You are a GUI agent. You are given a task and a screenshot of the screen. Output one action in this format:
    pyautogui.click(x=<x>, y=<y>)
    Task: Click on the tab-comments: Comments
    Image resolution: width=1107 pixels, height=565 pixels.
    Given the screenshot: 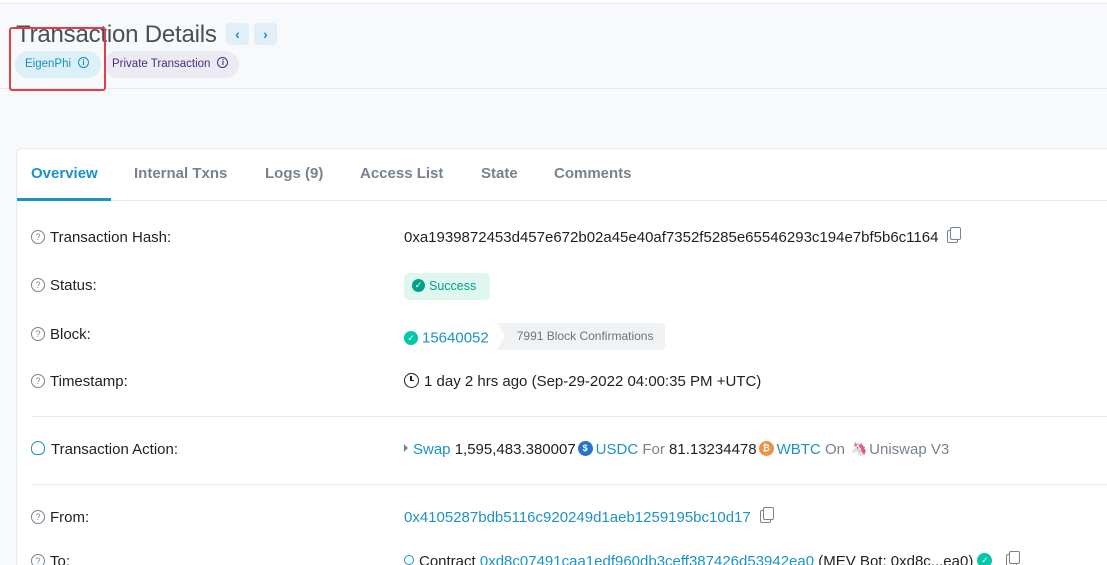 What is the action you would take?
    pyautogui.click(x=593, y=173)
    